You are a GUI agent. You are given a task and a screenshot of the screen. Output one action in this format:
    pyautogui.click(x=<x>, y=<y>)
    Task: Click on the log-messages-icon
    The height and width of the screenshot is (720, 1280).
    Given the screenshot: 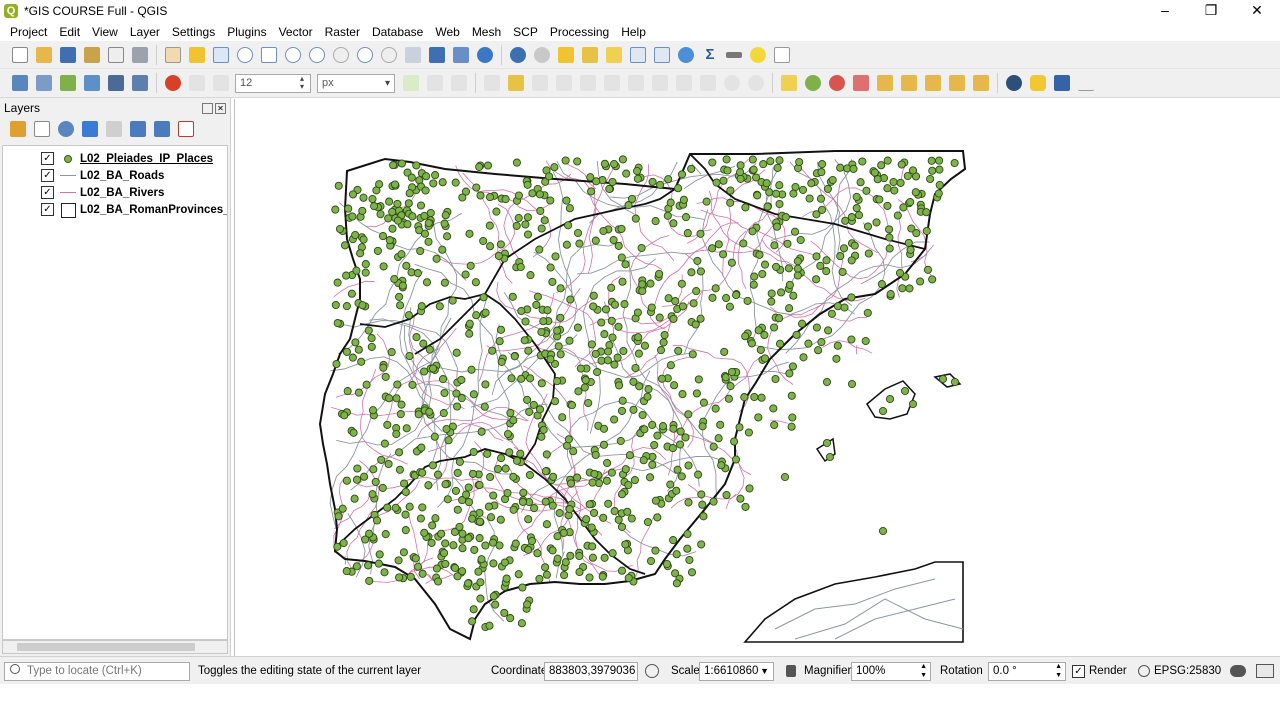 What is the action you would take?
    pyautogui.click(x=1265, y=671)
    